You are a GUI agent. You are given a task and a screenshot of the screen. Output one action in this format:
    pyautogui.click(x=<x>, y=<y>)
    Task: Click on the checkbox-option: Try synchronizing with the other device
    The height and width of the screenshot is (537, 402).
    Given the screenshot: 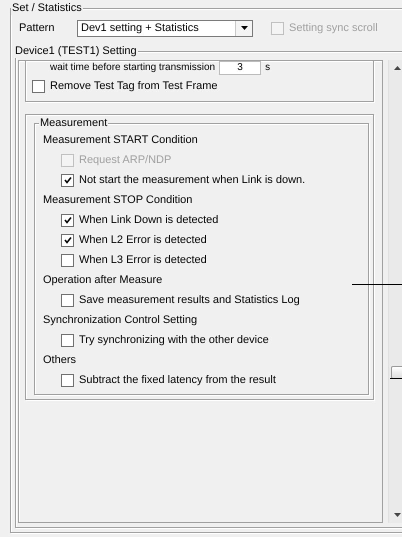 What is the action you would take?
    pyautogui.click(x=201, y=340)
    